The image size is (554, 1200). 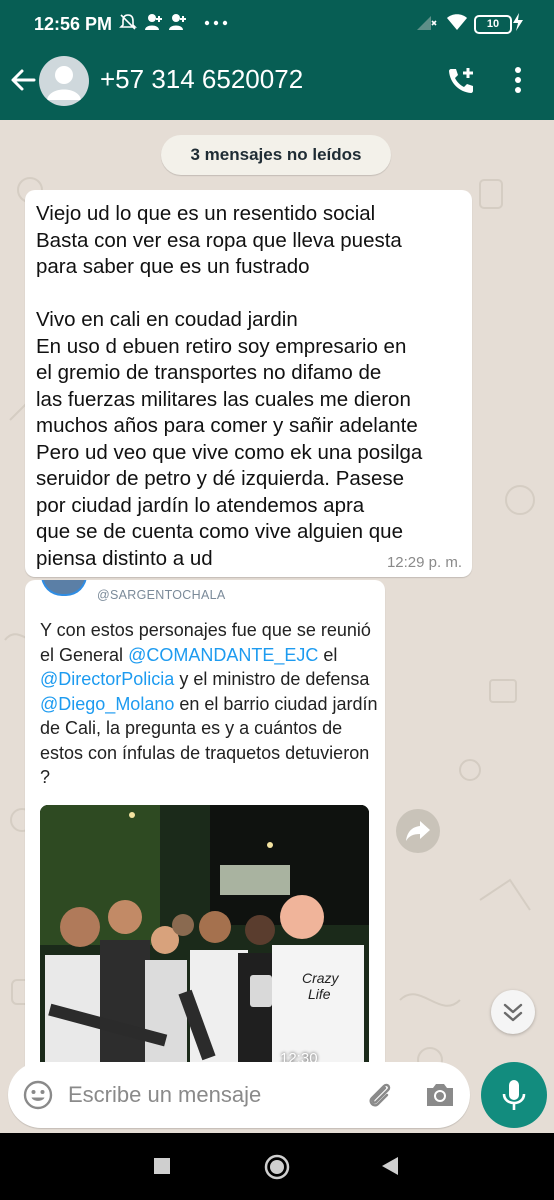 I want to click on back-nav-icon, so click(x=390, y=1166).